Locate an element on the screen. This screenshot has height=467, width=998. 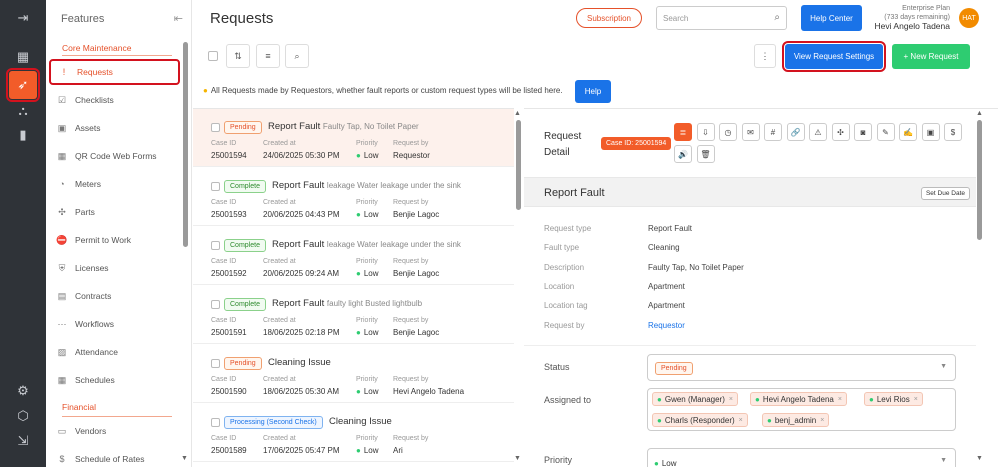
field-label: Request by is located at coordinates (411, 143).